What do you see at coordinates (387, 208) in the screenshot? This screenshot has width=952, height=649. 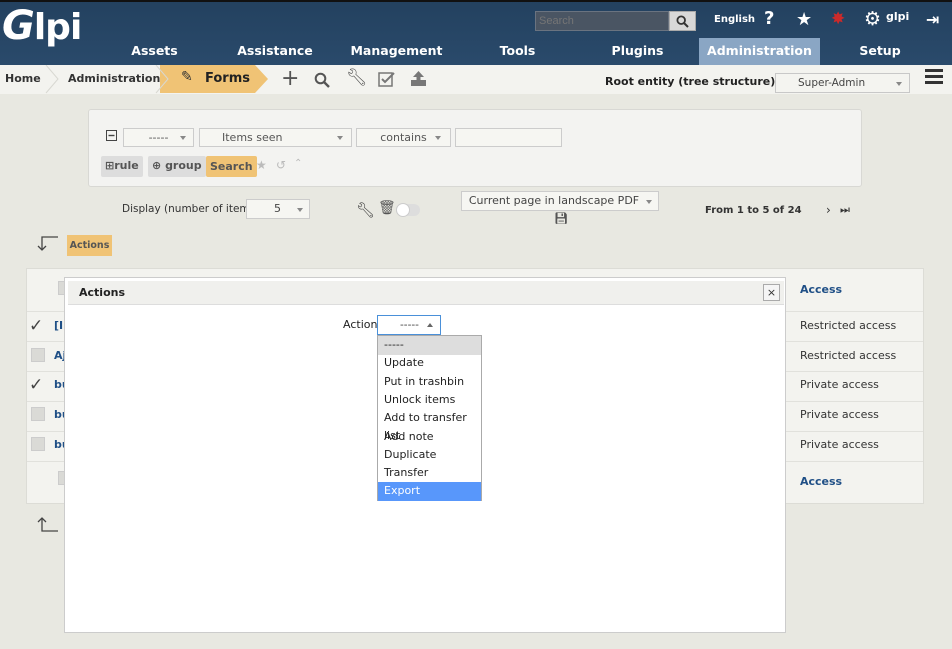 I see `trash-icon: 🗑︎` at bounding box center [387, 208].